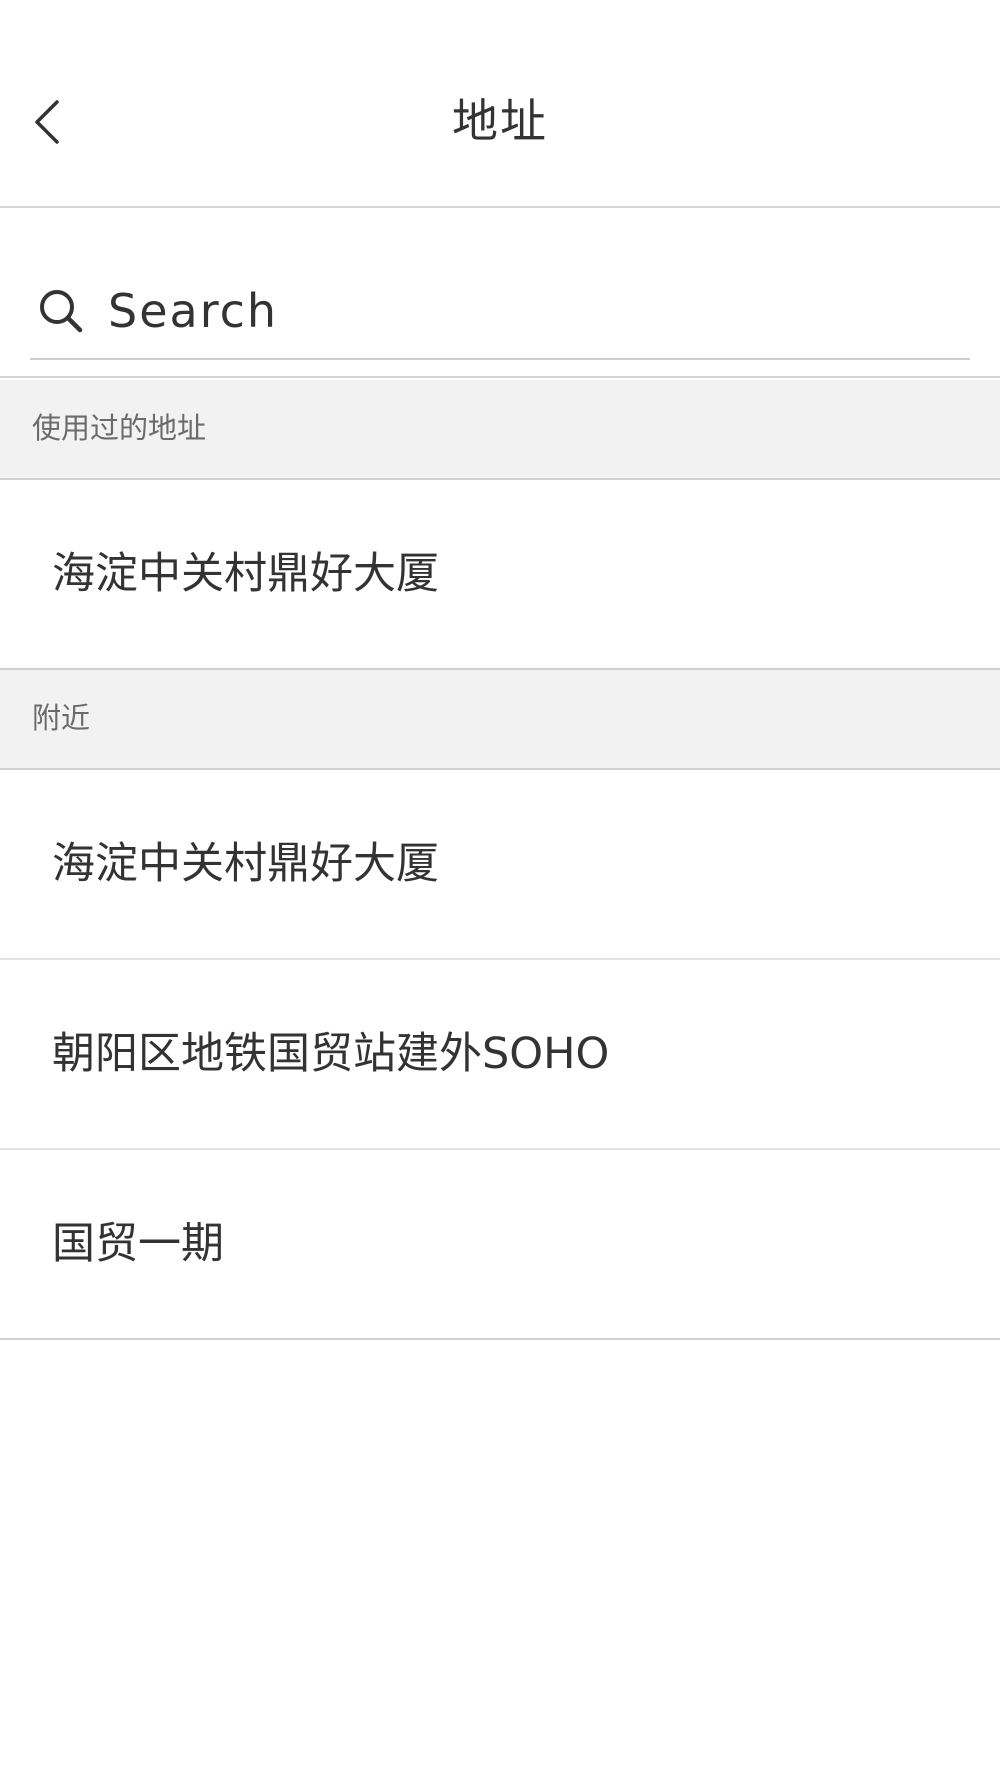 The height and width of the screenshot is (1770, 1000). I want to click on section-title-recent: 使用过的地址, so click(119, 428).